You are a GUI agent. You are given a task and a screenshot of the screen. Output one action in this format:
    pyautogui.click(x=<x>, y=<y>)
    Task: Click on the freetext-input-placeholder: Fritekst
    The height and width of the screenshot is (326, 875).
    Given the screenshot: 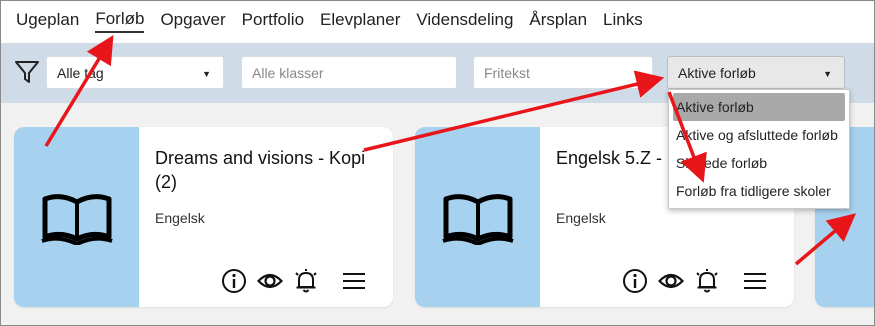 What is the action you would take?
    pyautogui.click(x=507, y=72)
    